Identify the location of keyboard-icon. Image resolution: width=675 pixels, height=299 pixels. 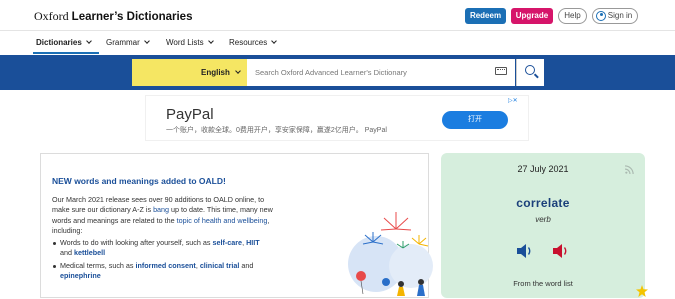
(501, 71).